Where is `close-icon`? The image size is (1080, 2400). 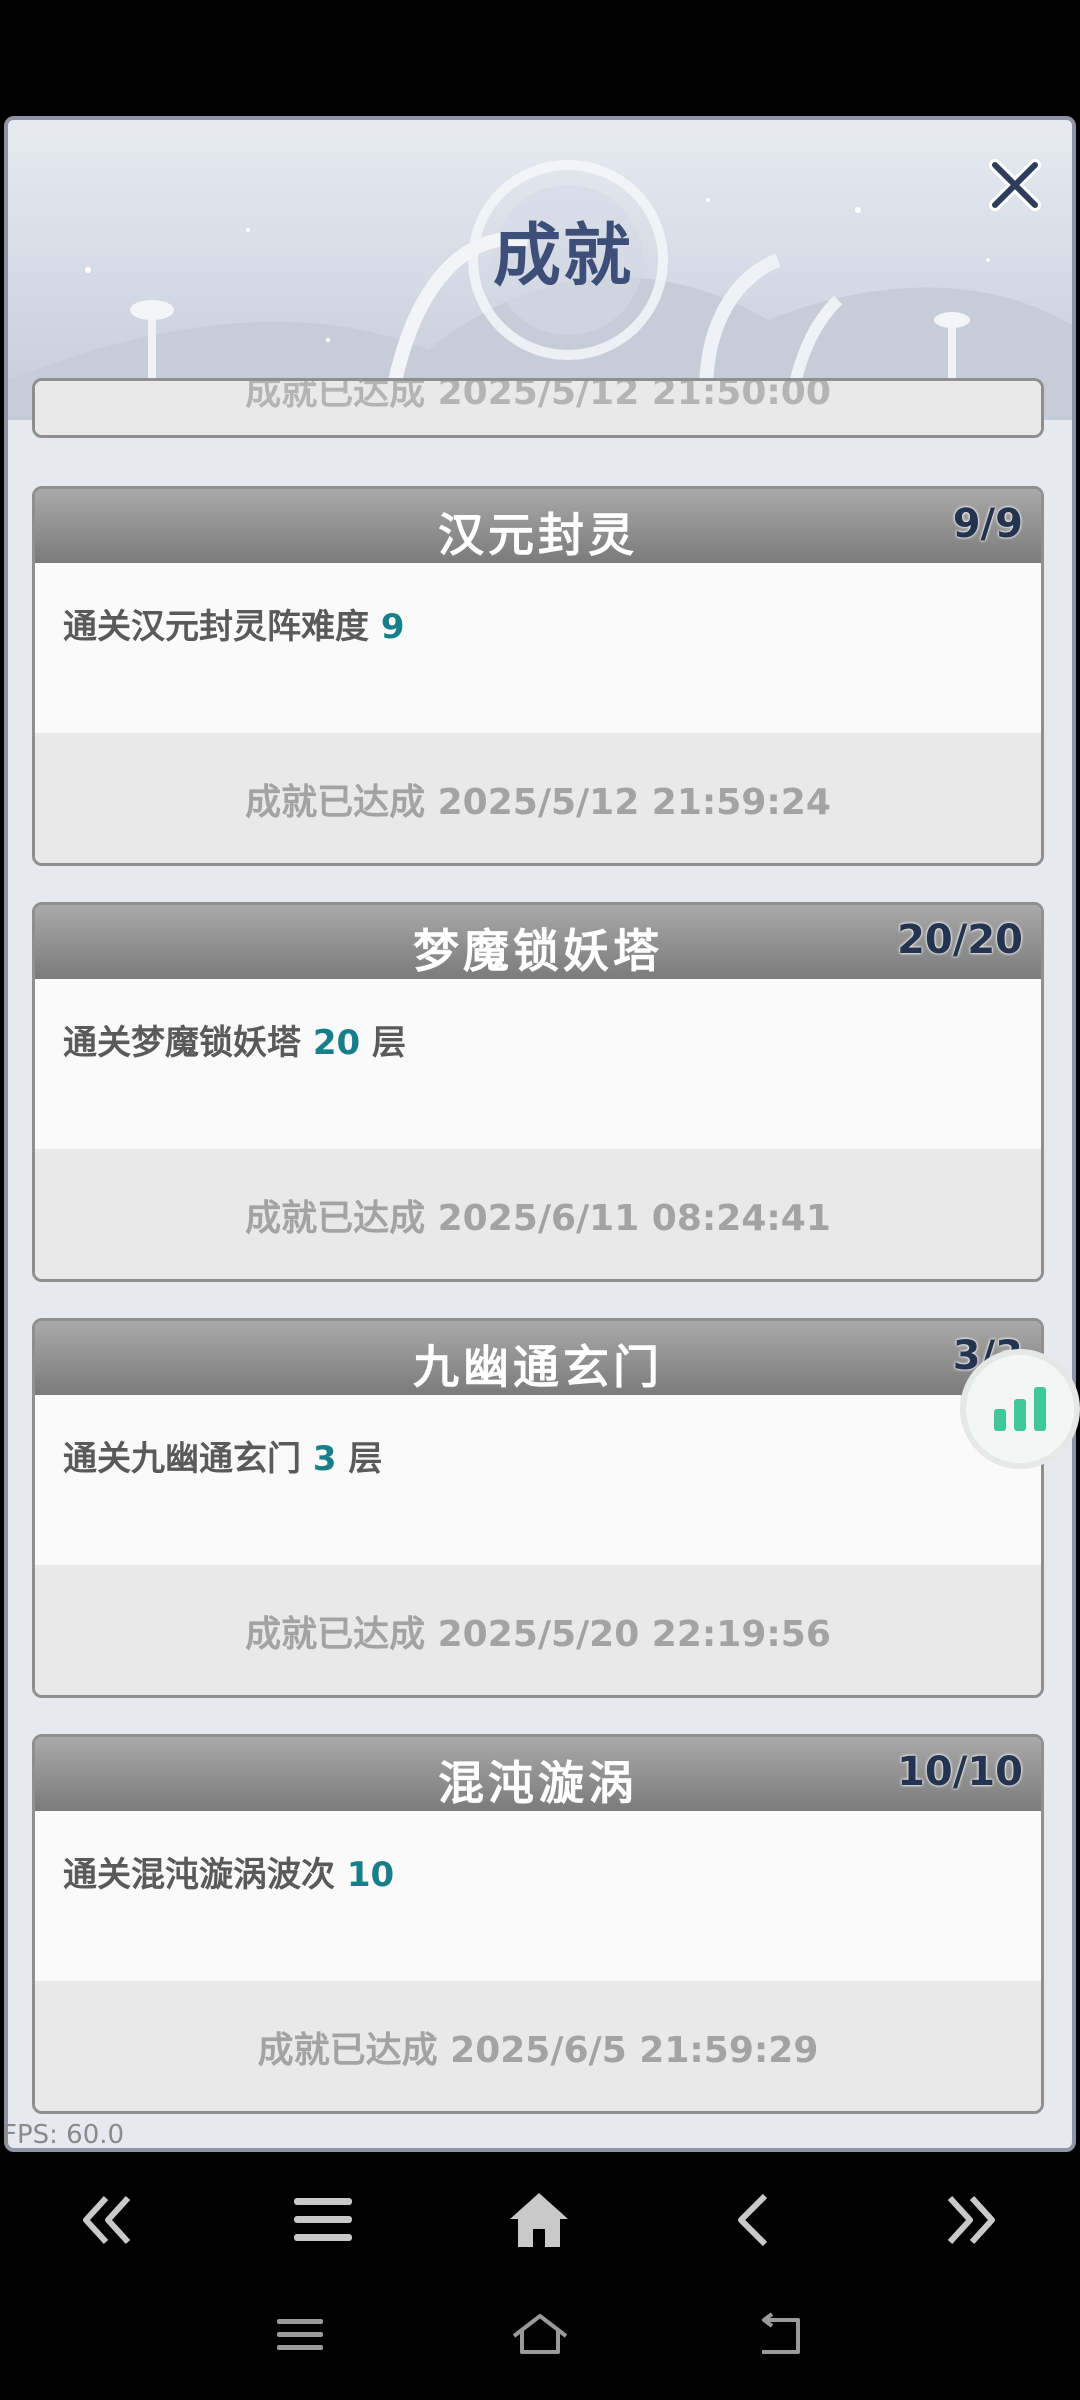 close-icon is located at coordinates (1015, 185).